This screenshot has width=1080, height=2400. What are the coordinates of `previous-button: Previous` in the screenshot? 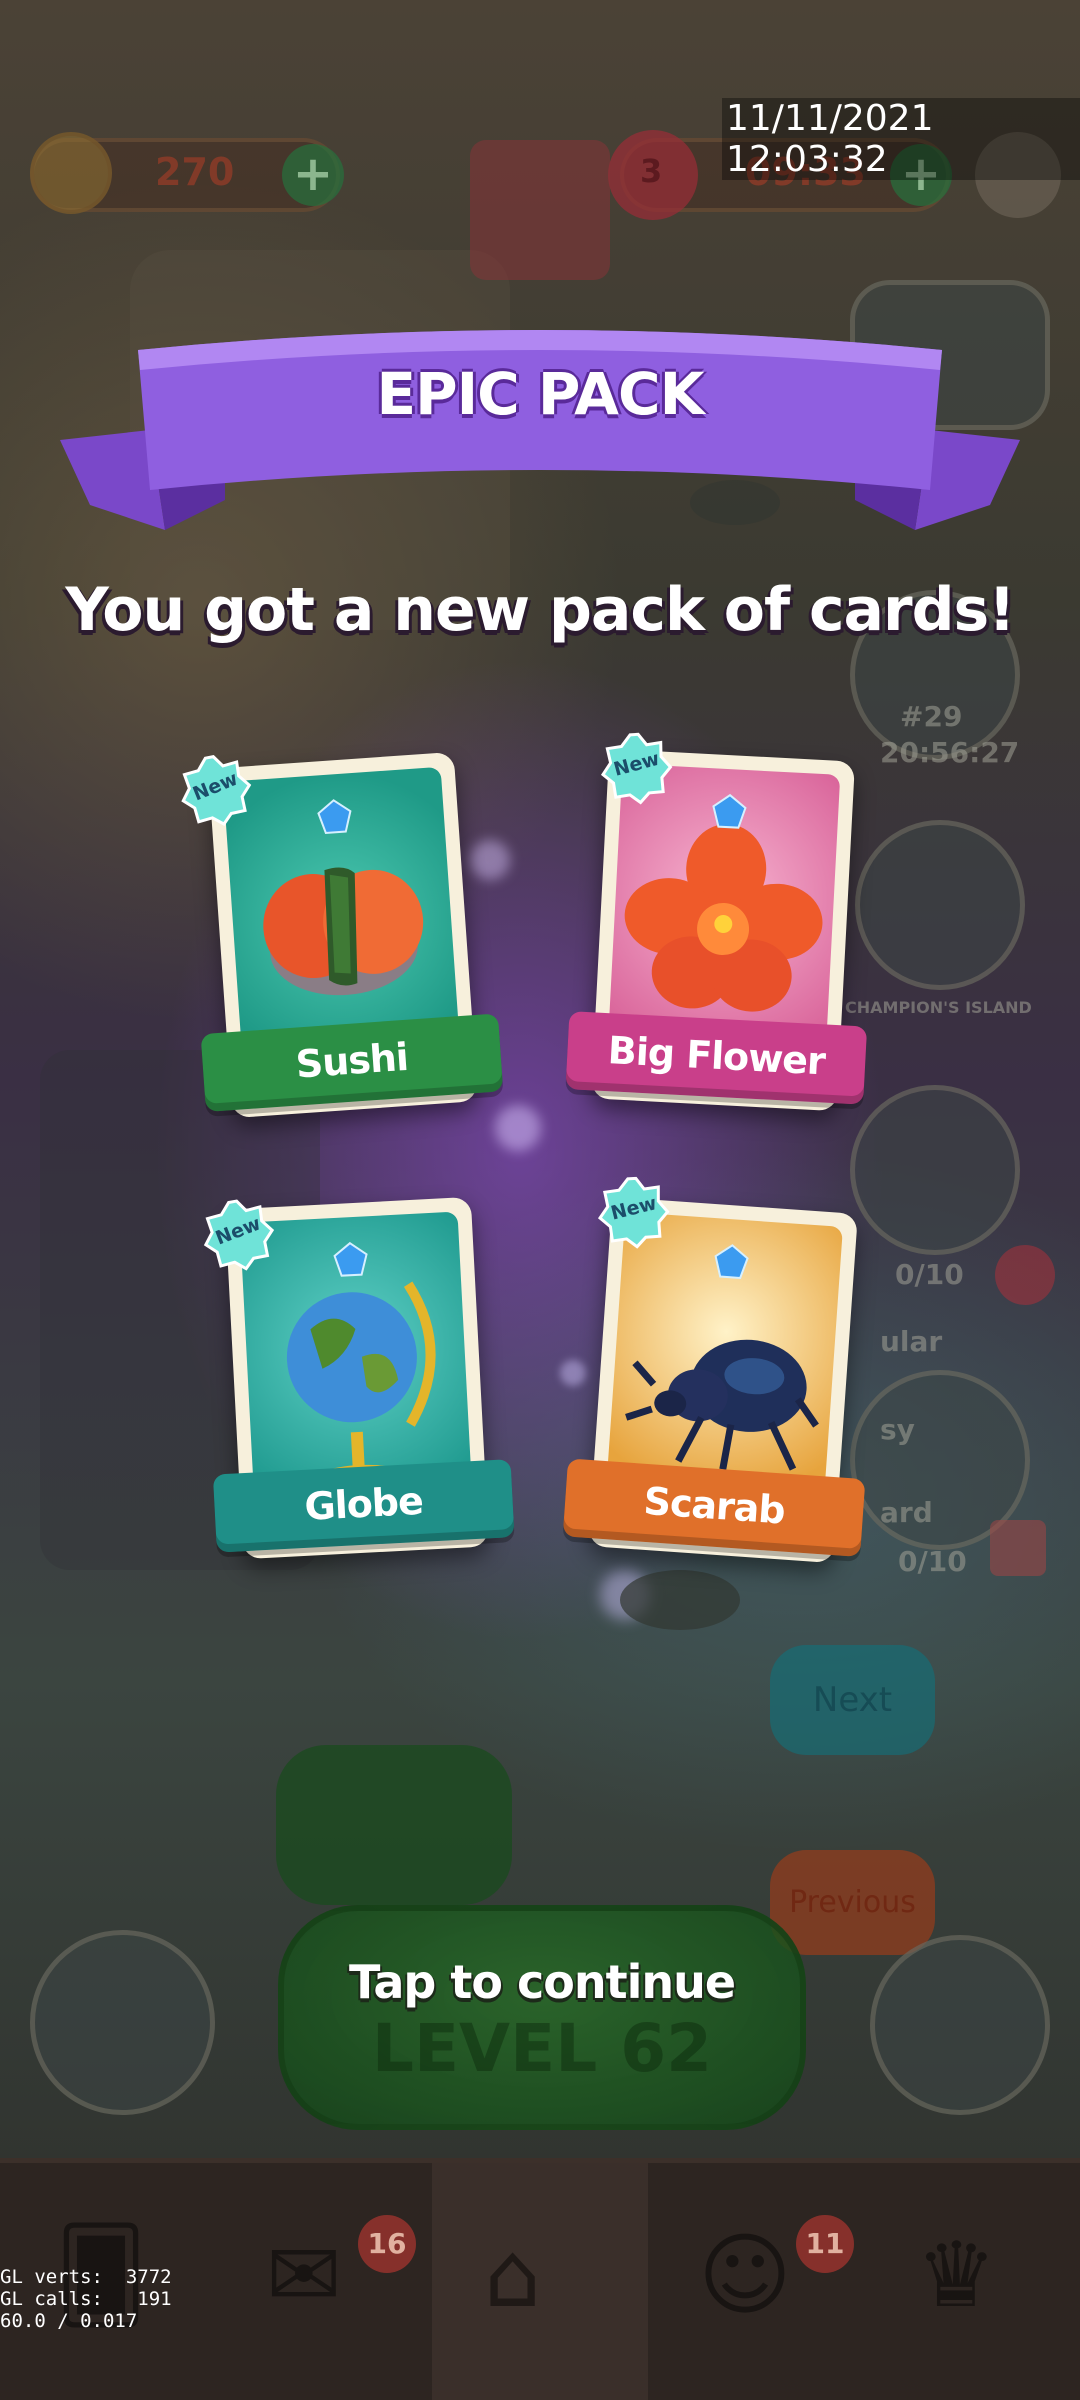 It's located at (852, 1902).